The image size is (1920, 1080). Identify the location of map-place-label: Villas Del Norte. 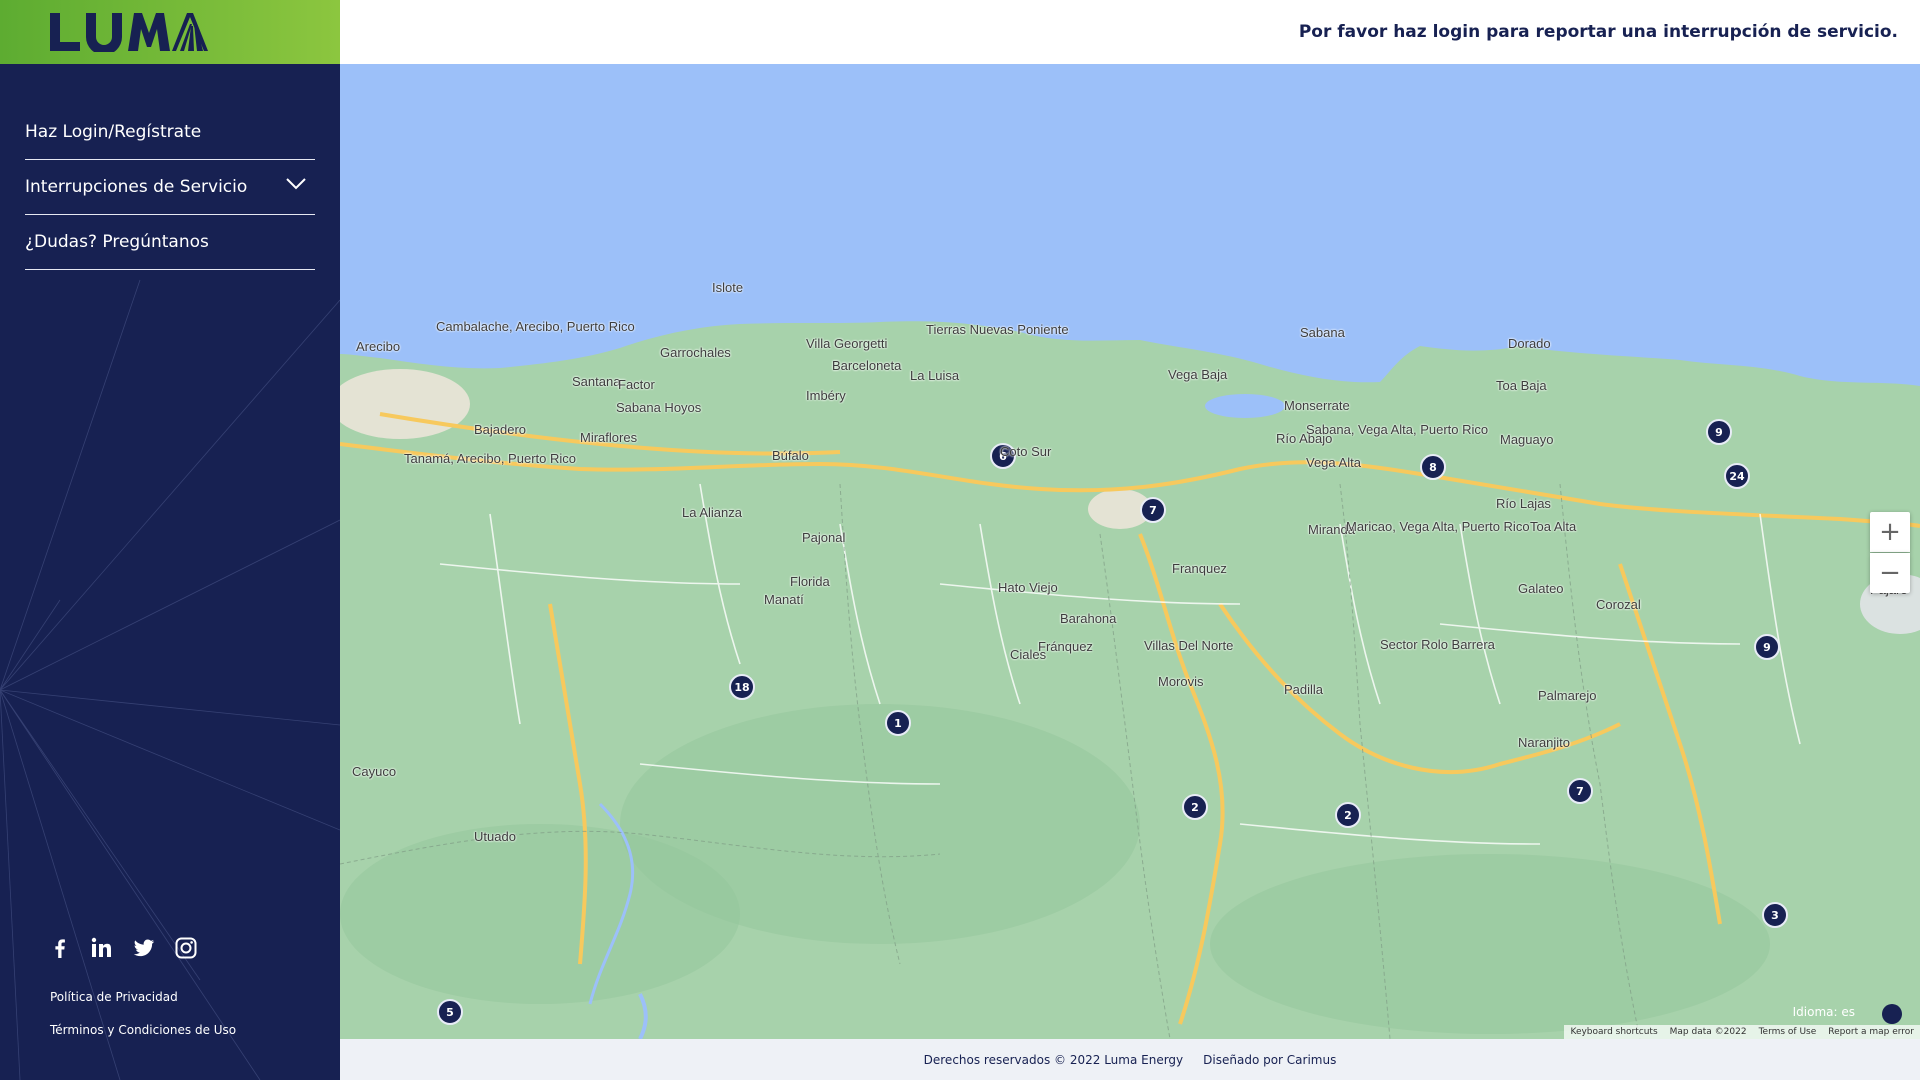
(1189, 645).